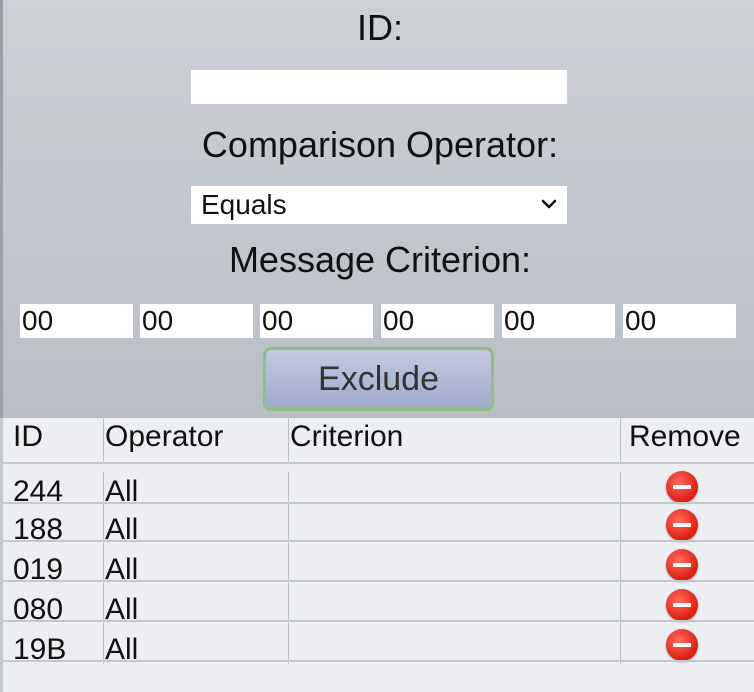 The image size is (754, 692). Describe the element at coordinates (380, 144) in the screenshot. I see `comparison-operator-label: Comparison Operator:` at that location.